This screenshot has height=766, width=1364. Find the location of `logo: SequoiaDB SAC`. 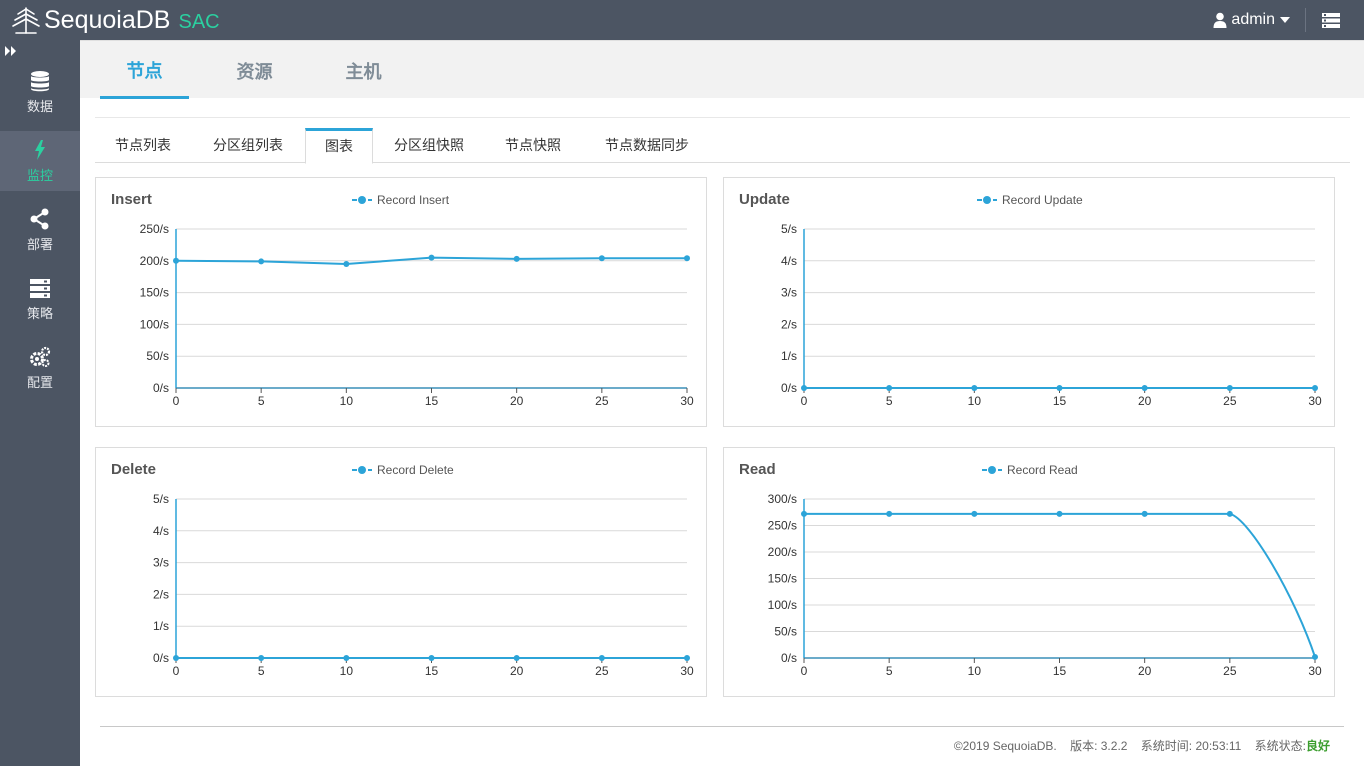

logo: SequoiaDB SAC is located at coordinates (115, 20).